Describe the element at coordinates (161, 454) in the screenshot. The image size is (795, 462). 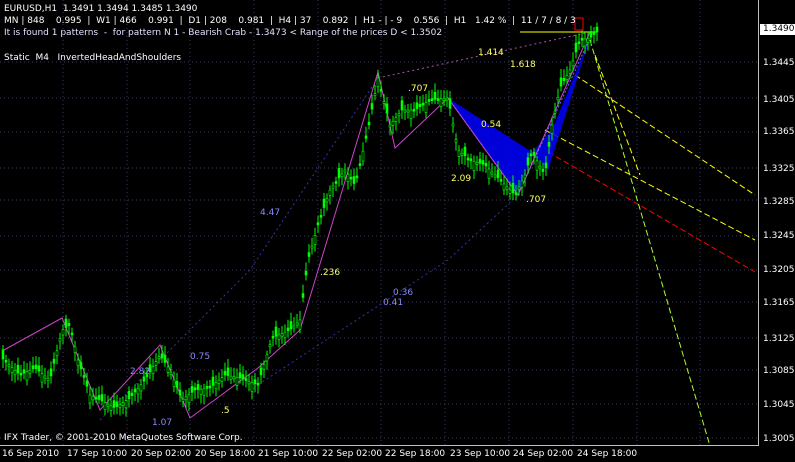
I see `time-tick: 20 Sep 02:00` at that location.